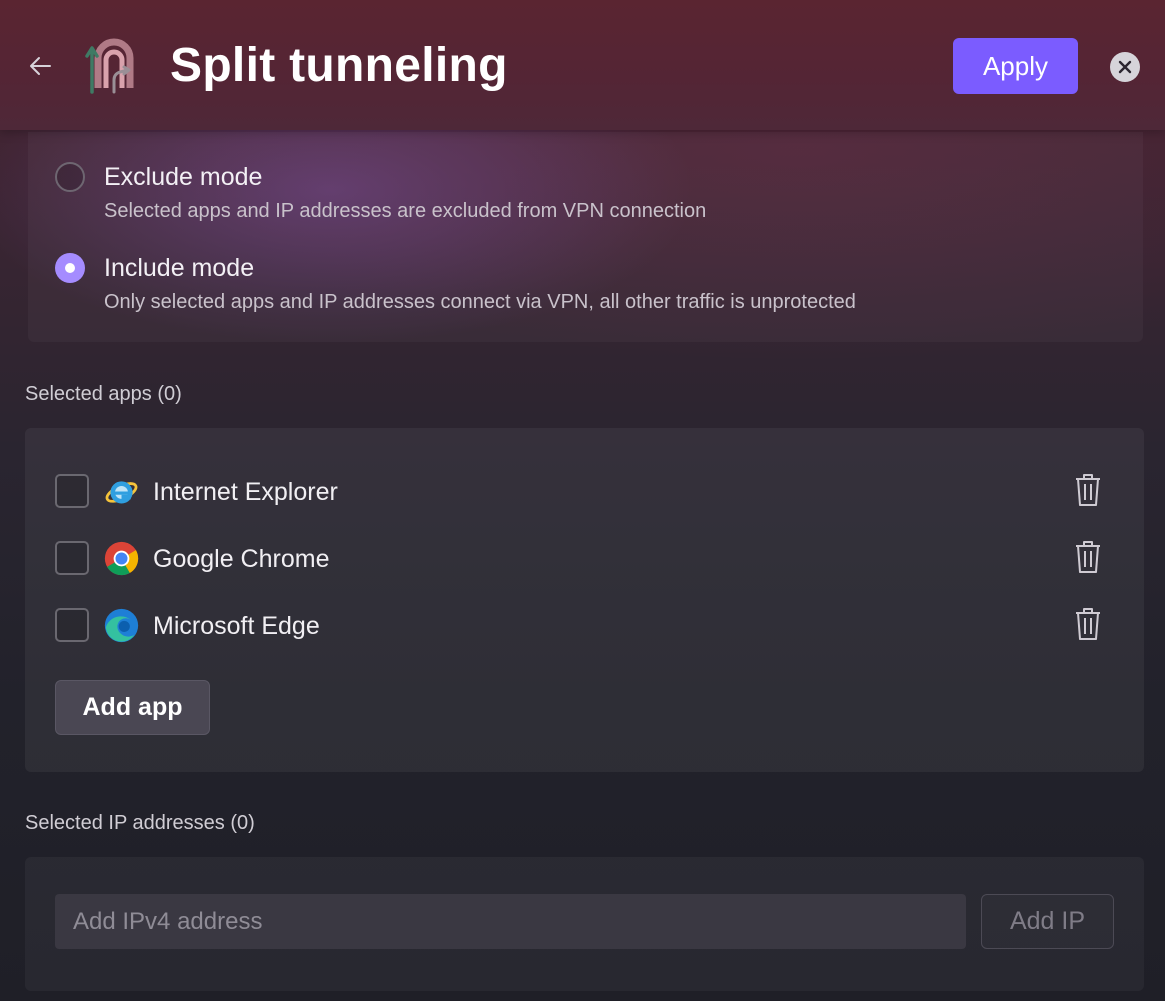 This screenshot has height=1001, width=1165. Describe the element at coordinates (121, 625) in the screenshot. I see `edge-icon` at that location.